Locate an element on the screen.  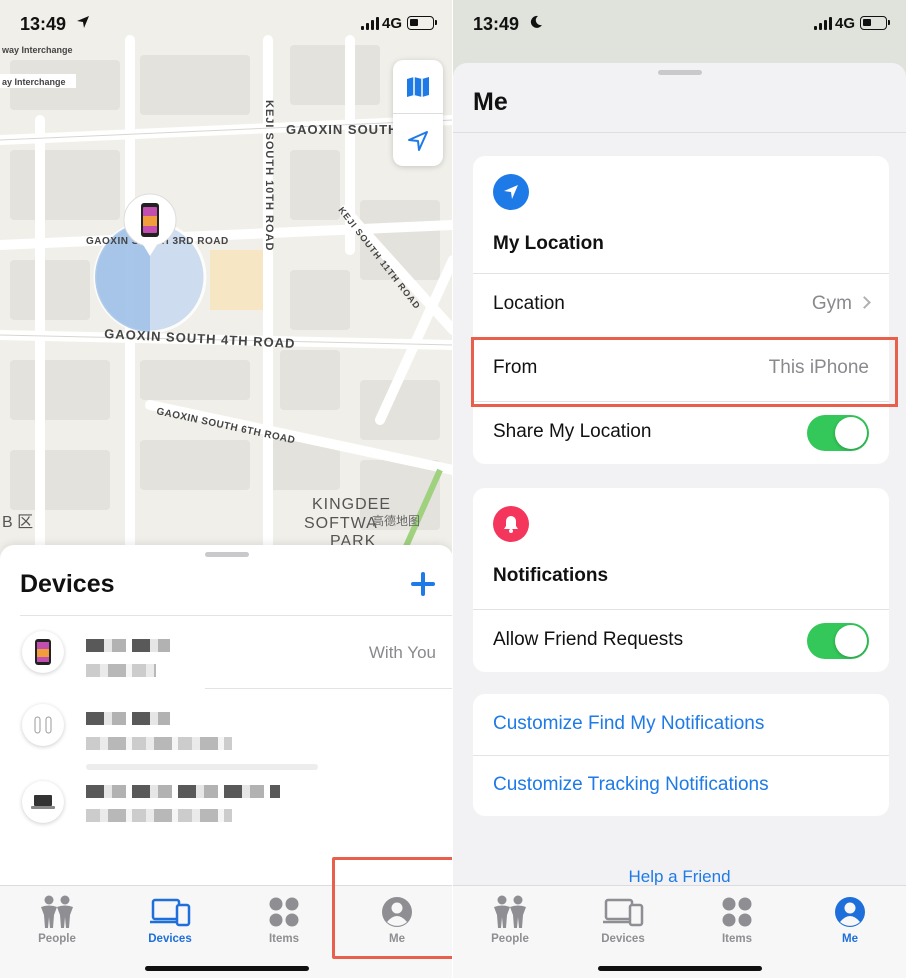
map-controls is located at coordinates (418, 113).